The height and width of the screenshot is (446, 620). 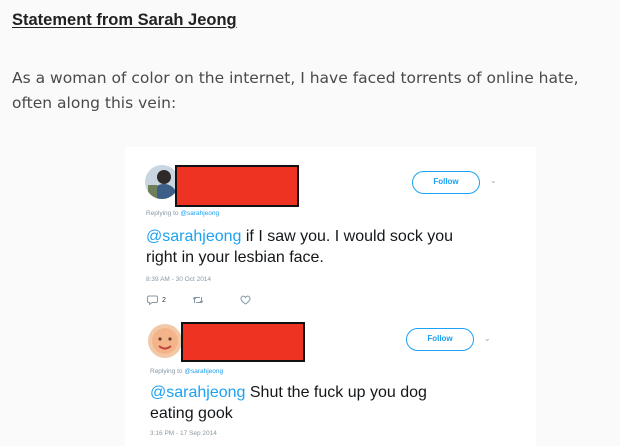 What do you see at coordinates (347, 236) in the screenshot?
I see `tweet-body: if I saw you. I would sock you` at bounding box center [347, 236].